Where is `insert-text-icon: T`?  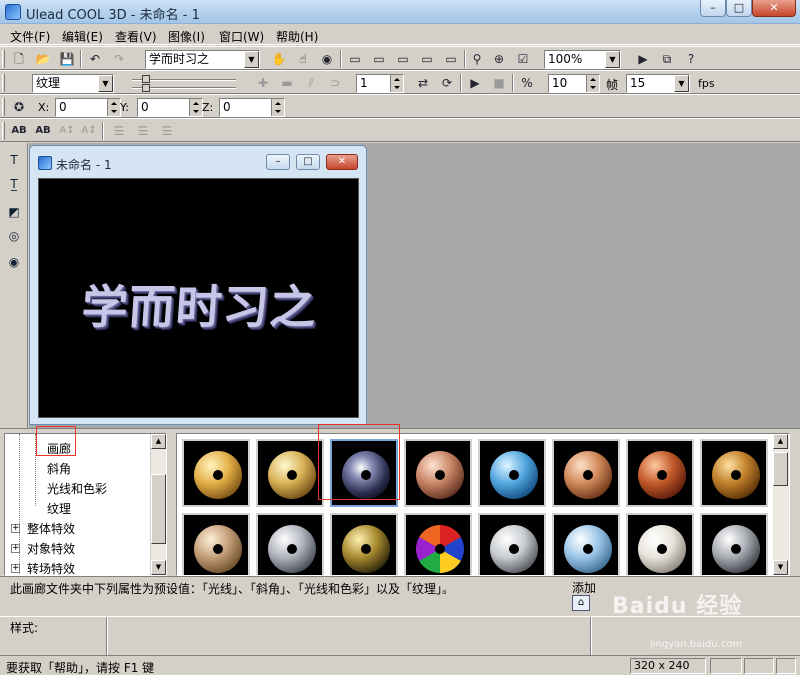
insert-text-icon: T is located at coordinates (14, 160).